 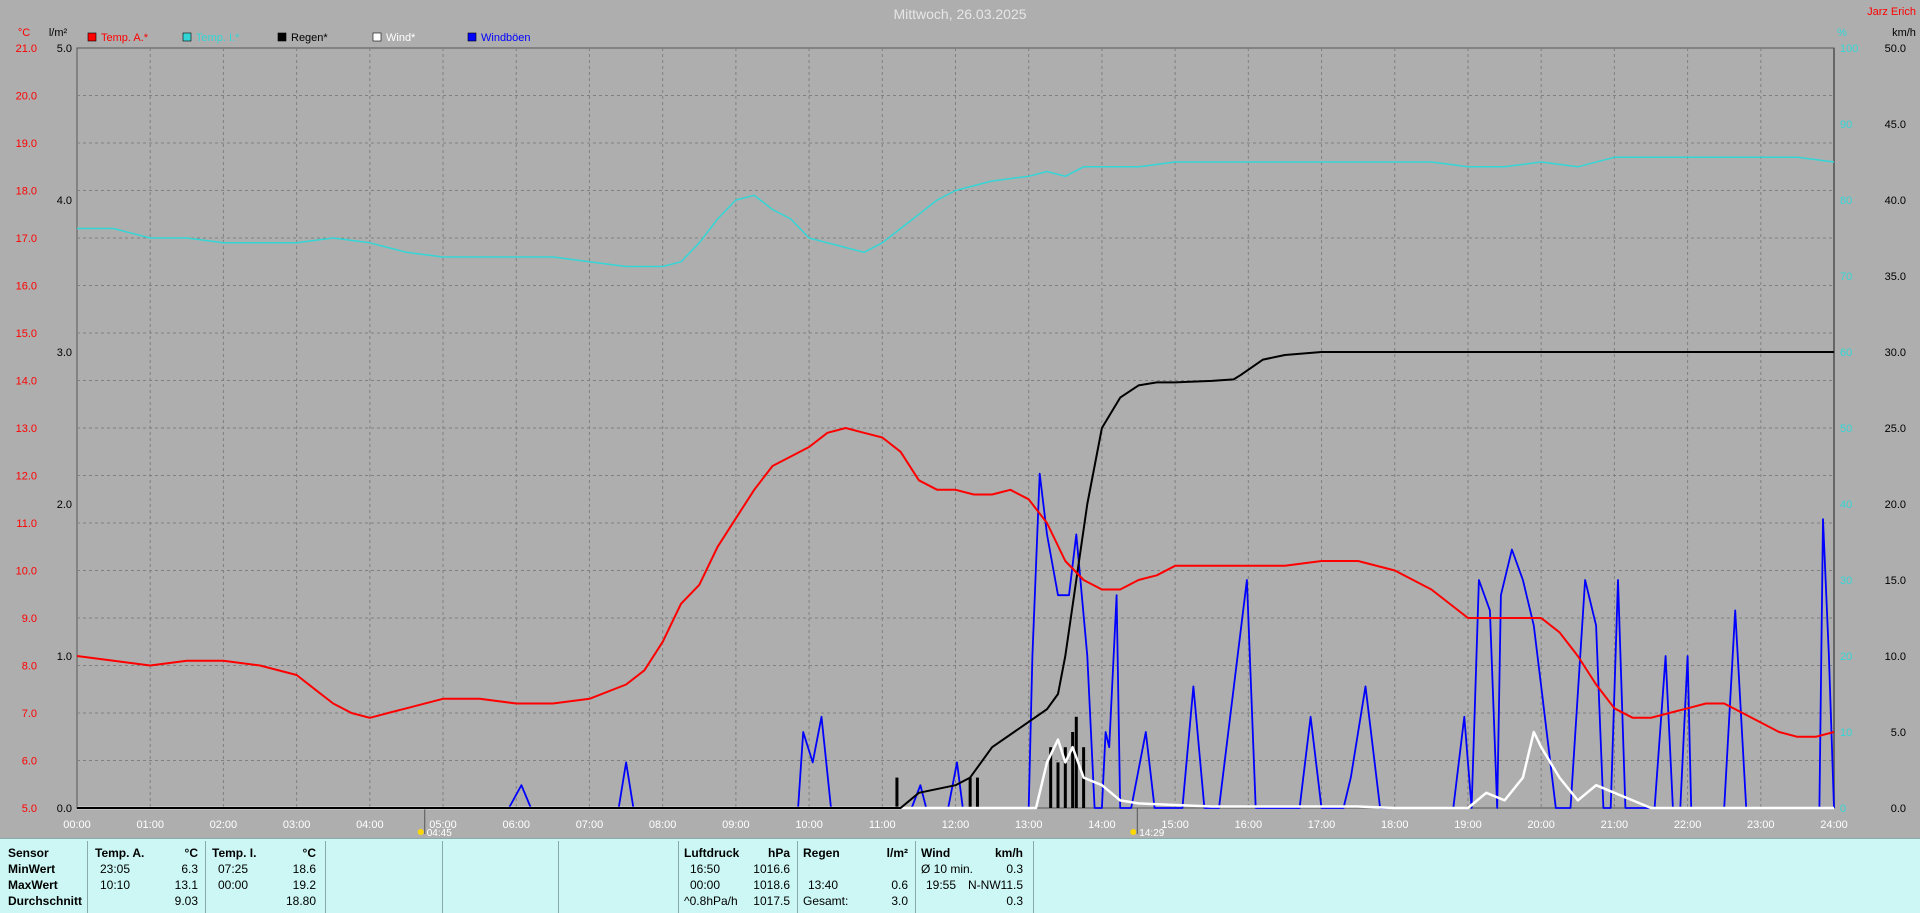 I want to click on temp-tick-label: 17.0, so click(x=26, y=239).